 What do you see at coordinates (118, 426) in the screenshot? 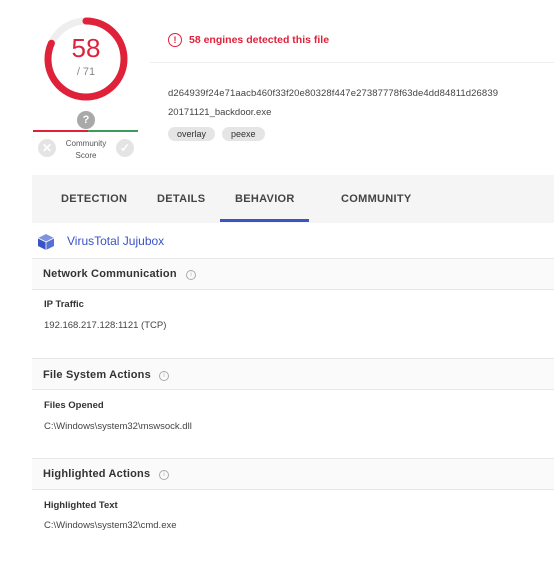
I see `files-opened-value: C:\Windows\system32\mswsock.dll` at bounding box center [118, 426].